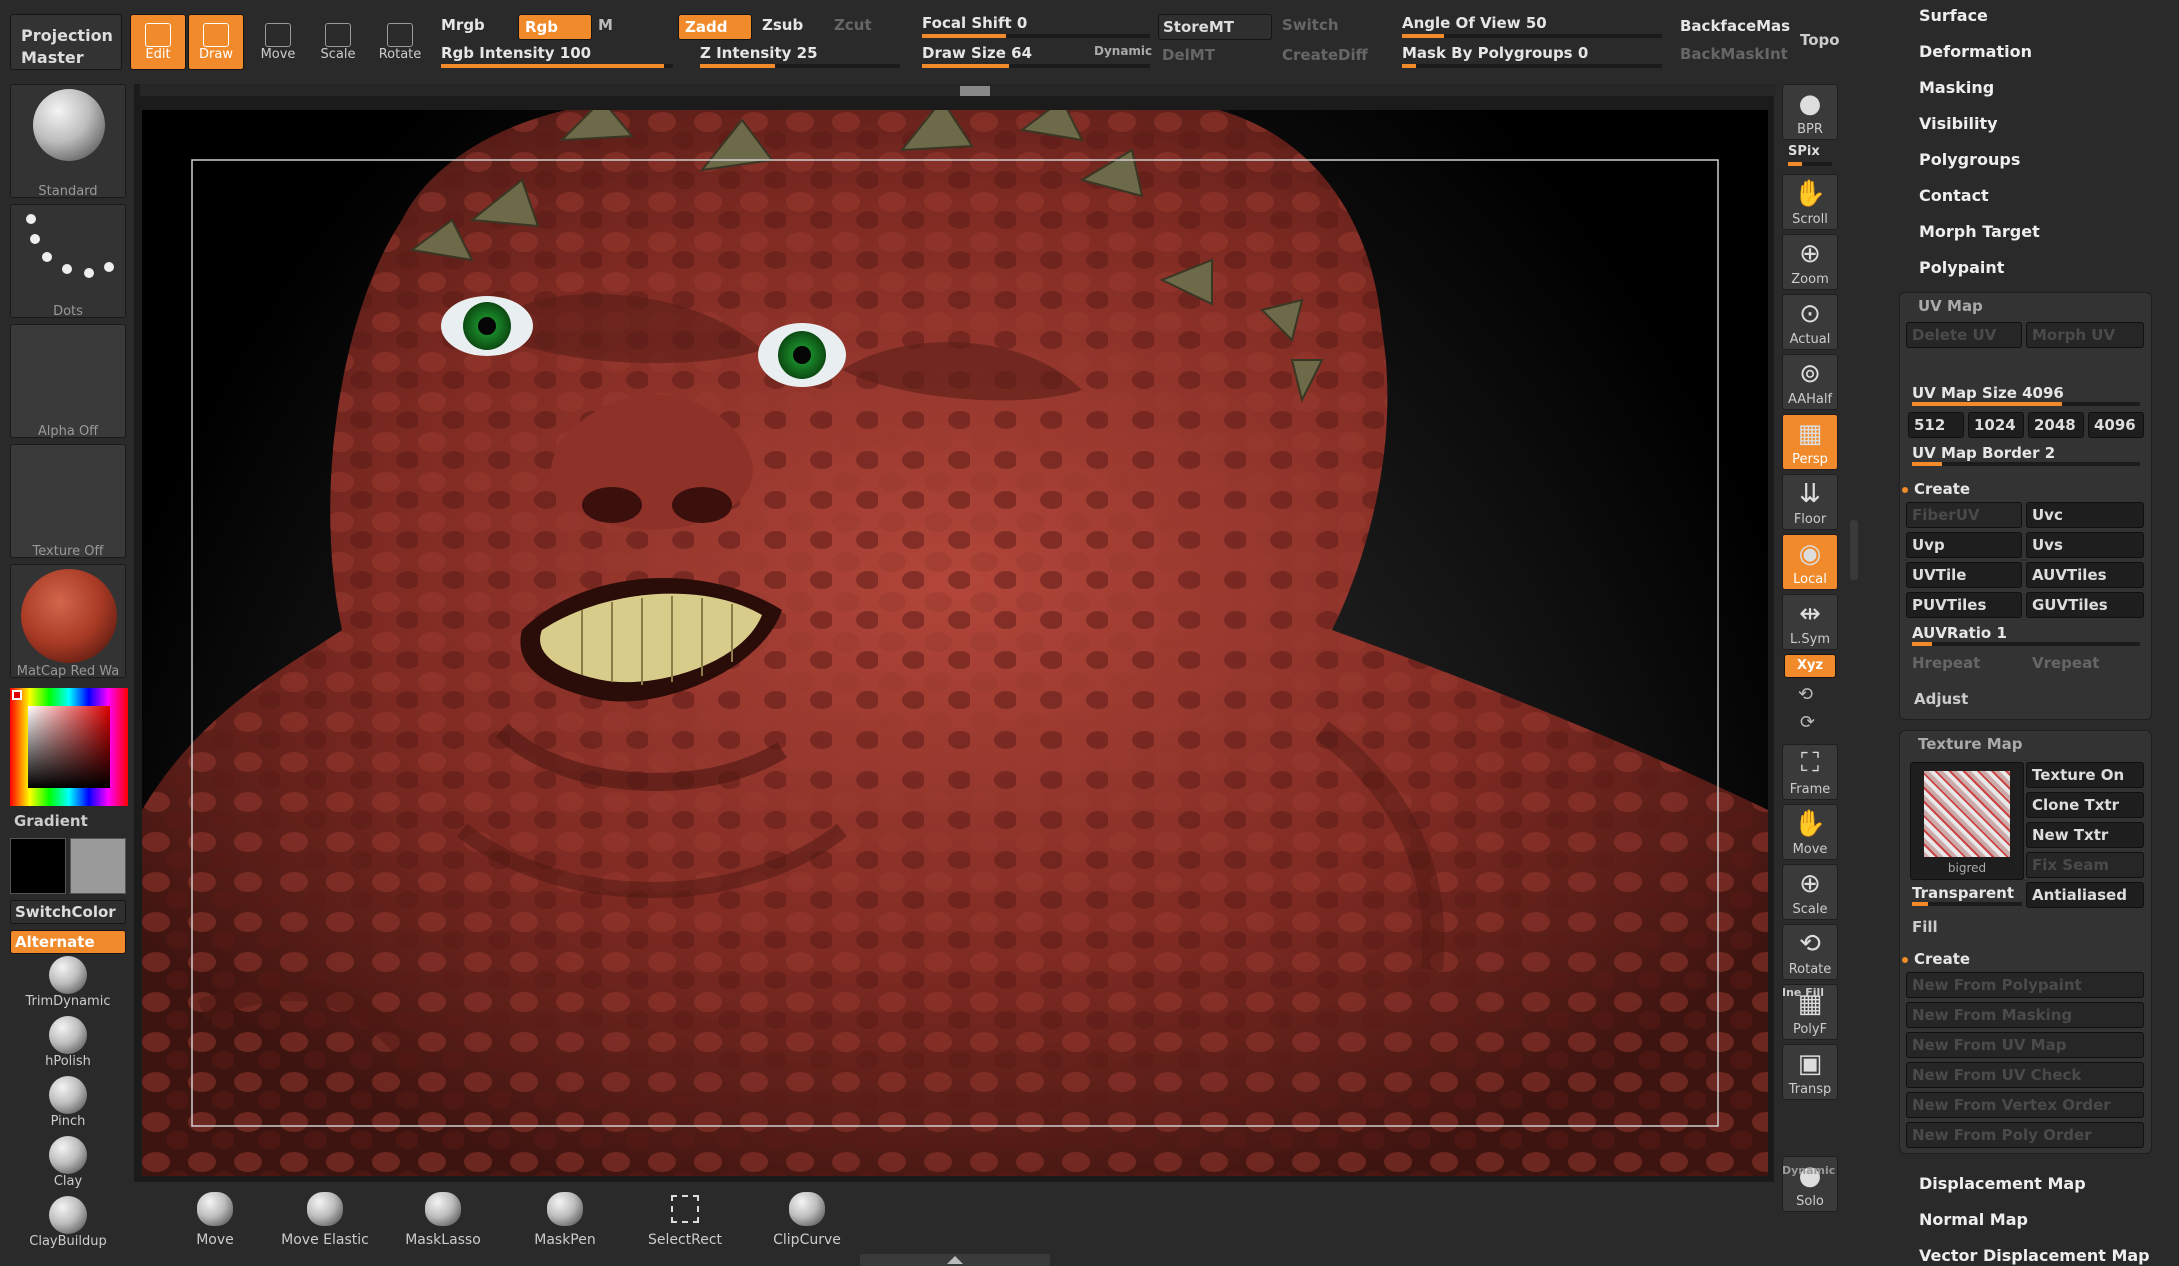 This screenshot has height=1266, width=2179. Describe the element at coordinates (557, 66) in the screenshot. I see `rgb-intensity-slider` at that location.